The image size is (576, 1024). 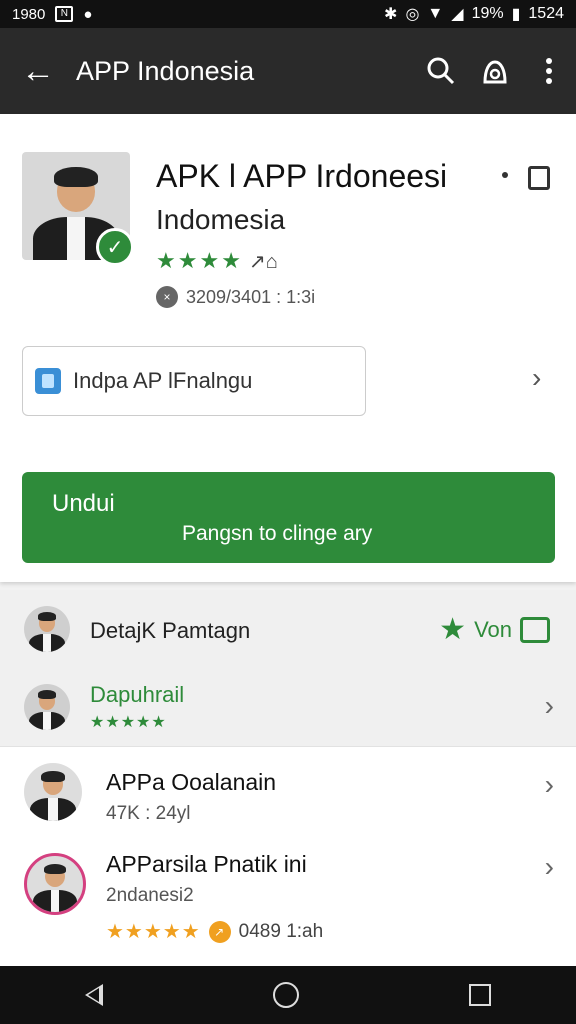 What do you see at coordinates (288, 71) in the screenshot?
I see `app-bar: ← APP Indonesia` at bounding box center [288, 71].